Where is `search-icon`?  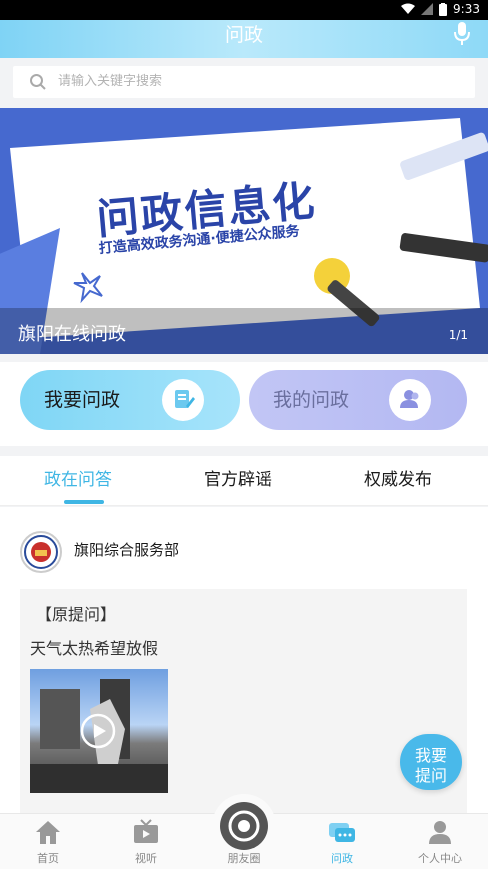 search-icon is located at coordinates (38, 82).